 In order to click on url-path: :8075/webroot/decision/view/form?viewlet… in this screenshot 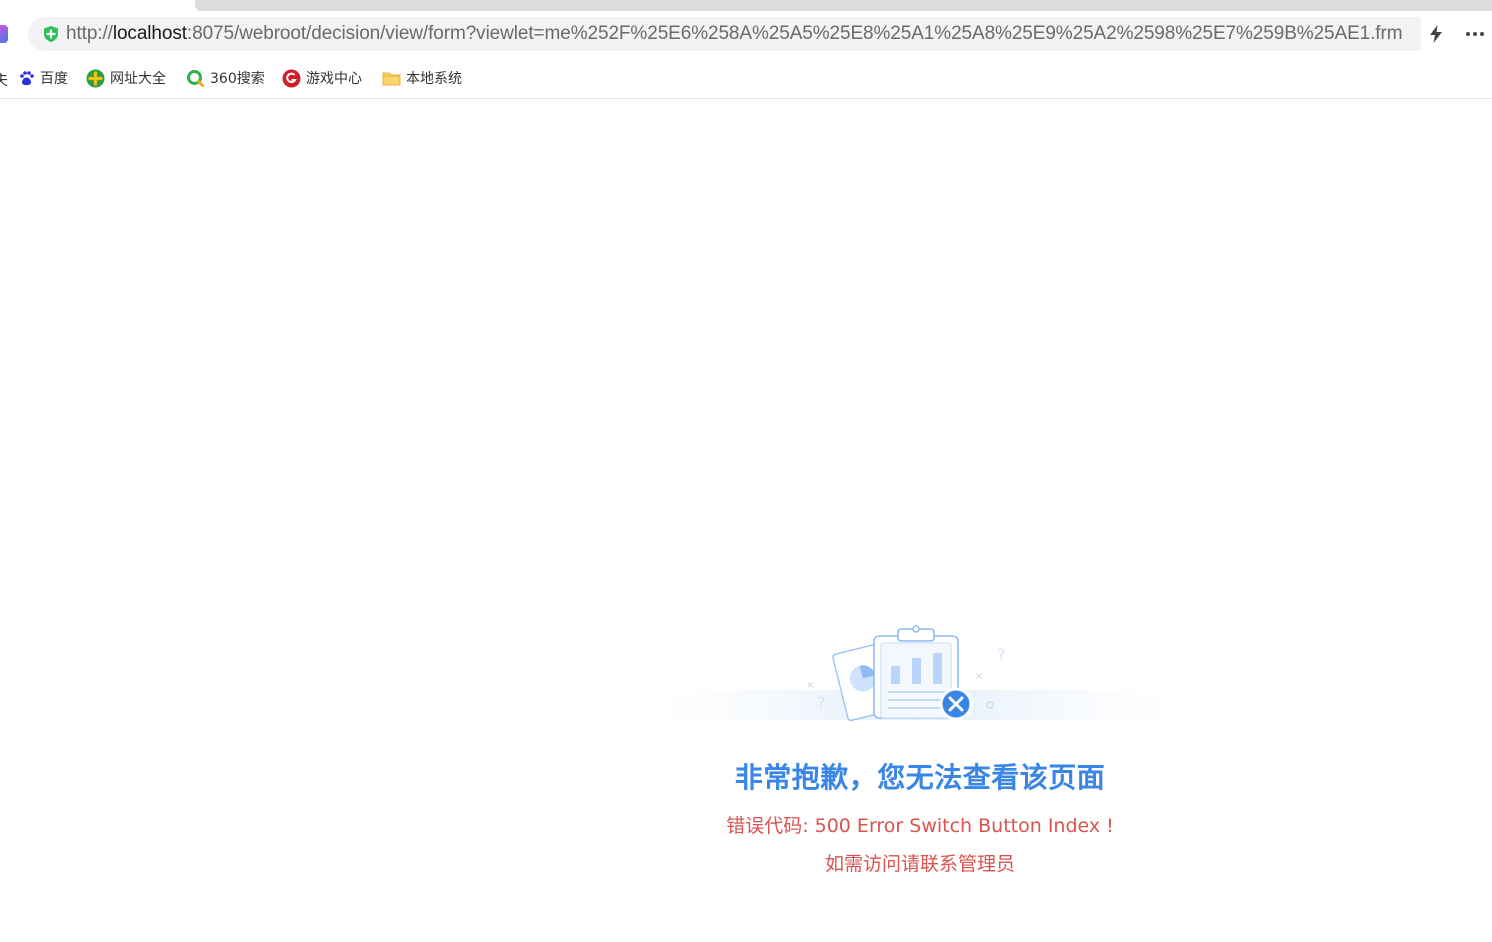, I will do `click(794, 33)`.